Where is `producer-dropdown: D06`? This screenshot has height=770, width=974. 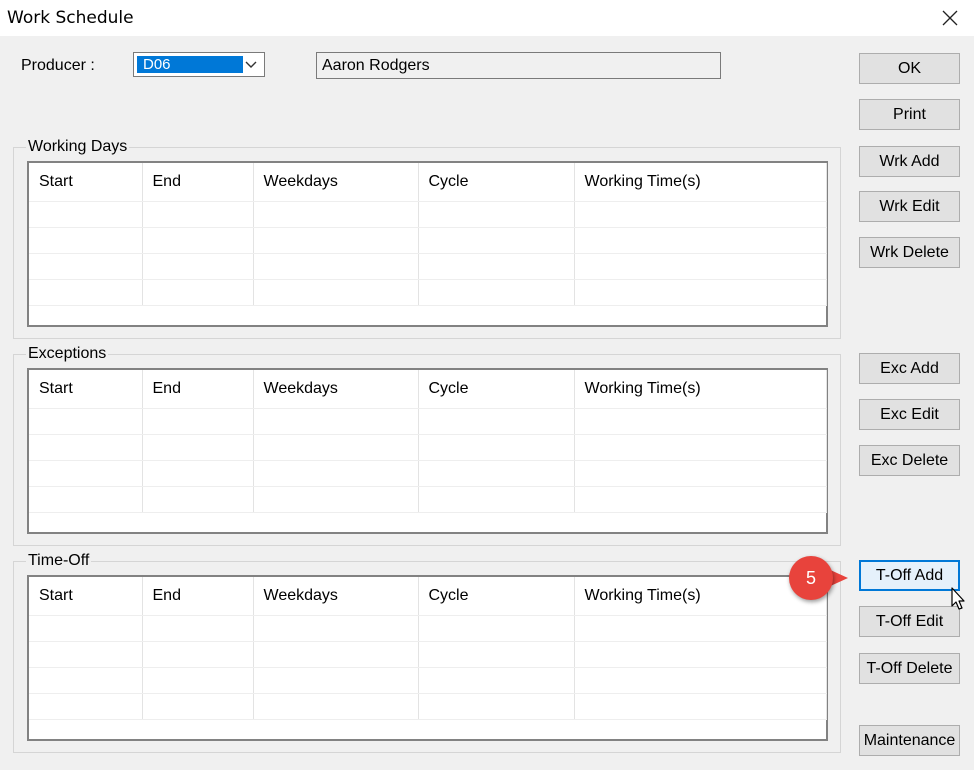 producer-dropdown: D06 is located at coordinates (199, 64).